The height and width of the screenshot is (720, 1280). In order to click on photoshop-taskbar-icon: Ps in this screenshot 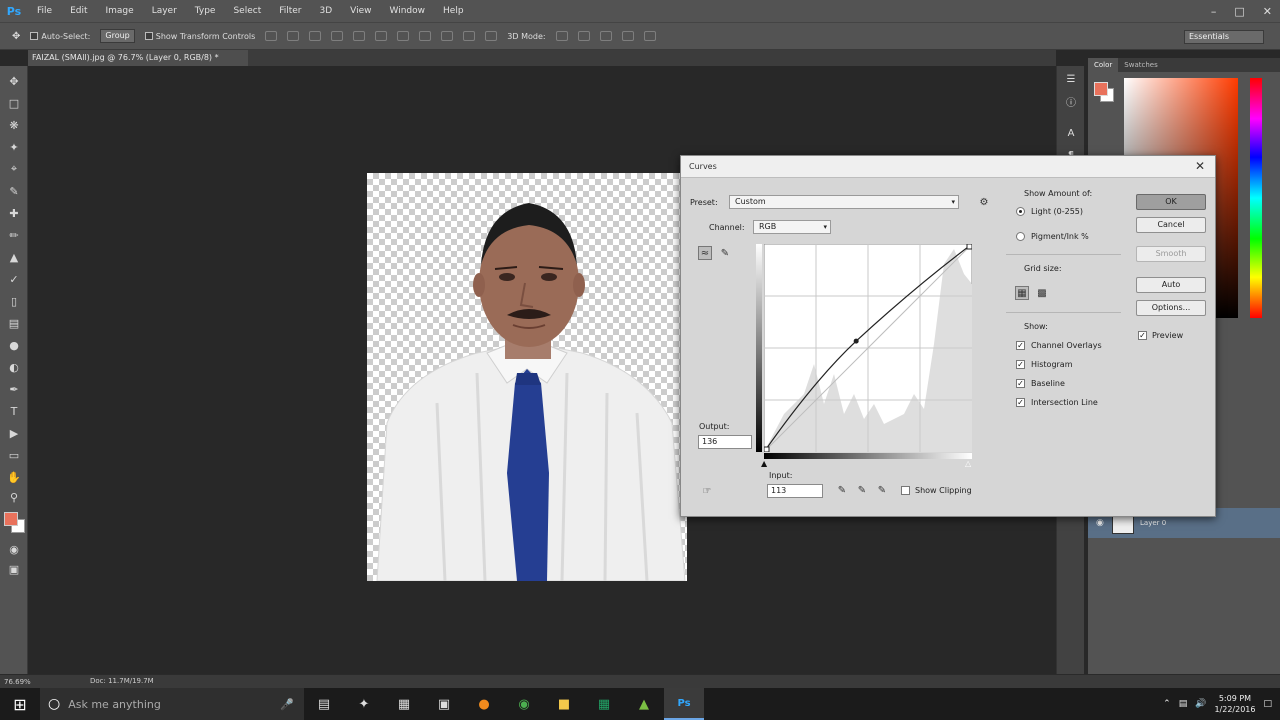, I will do `click(684, 704)`.